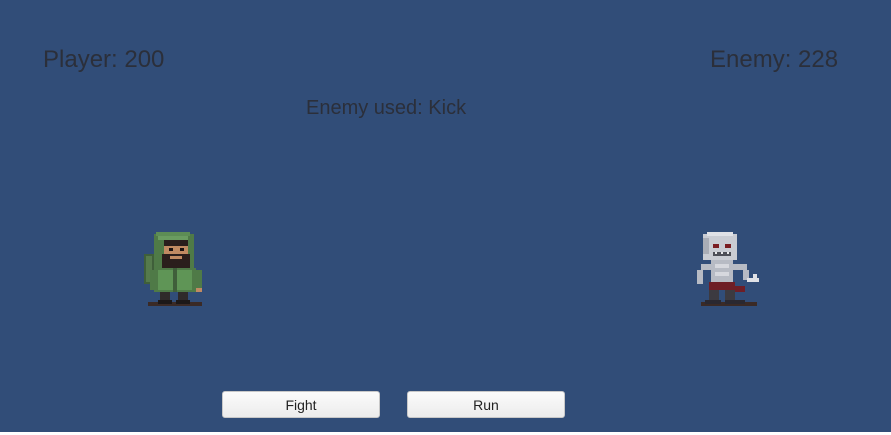 This screenshot has height=435, width=891. Describe the element at coordinates (728, 269) in the screenshot. I see `enemy-character-icon` at that location.